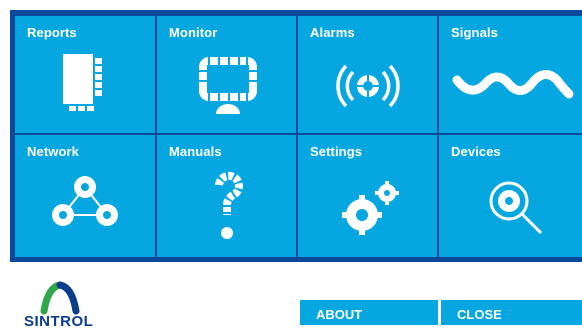  Describe the element at coordinates (516, 208) in the screenshot. I see `search-device-icon` at that location.